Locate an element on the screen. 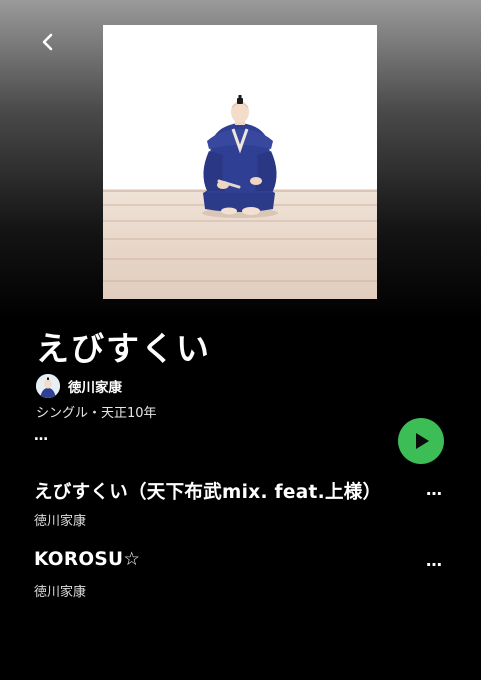 This screenshot has height=680, width=481. artist-name: 徳川家康 is located at coordinates (95, 388).